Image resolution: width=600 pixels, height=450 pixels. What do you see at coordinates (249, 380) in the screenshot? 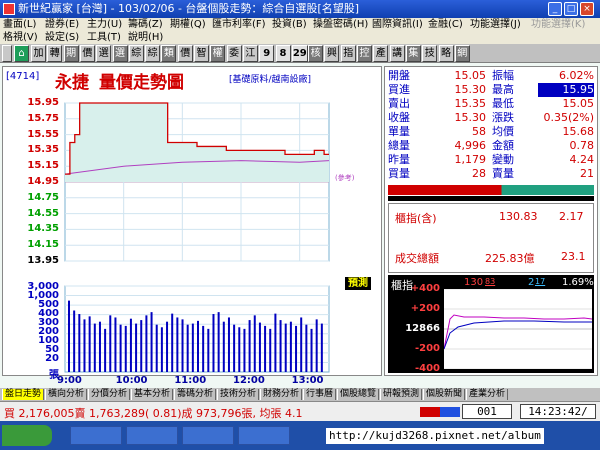
I see `time-tick-label: 12:00` at bounding box center [249, 380].